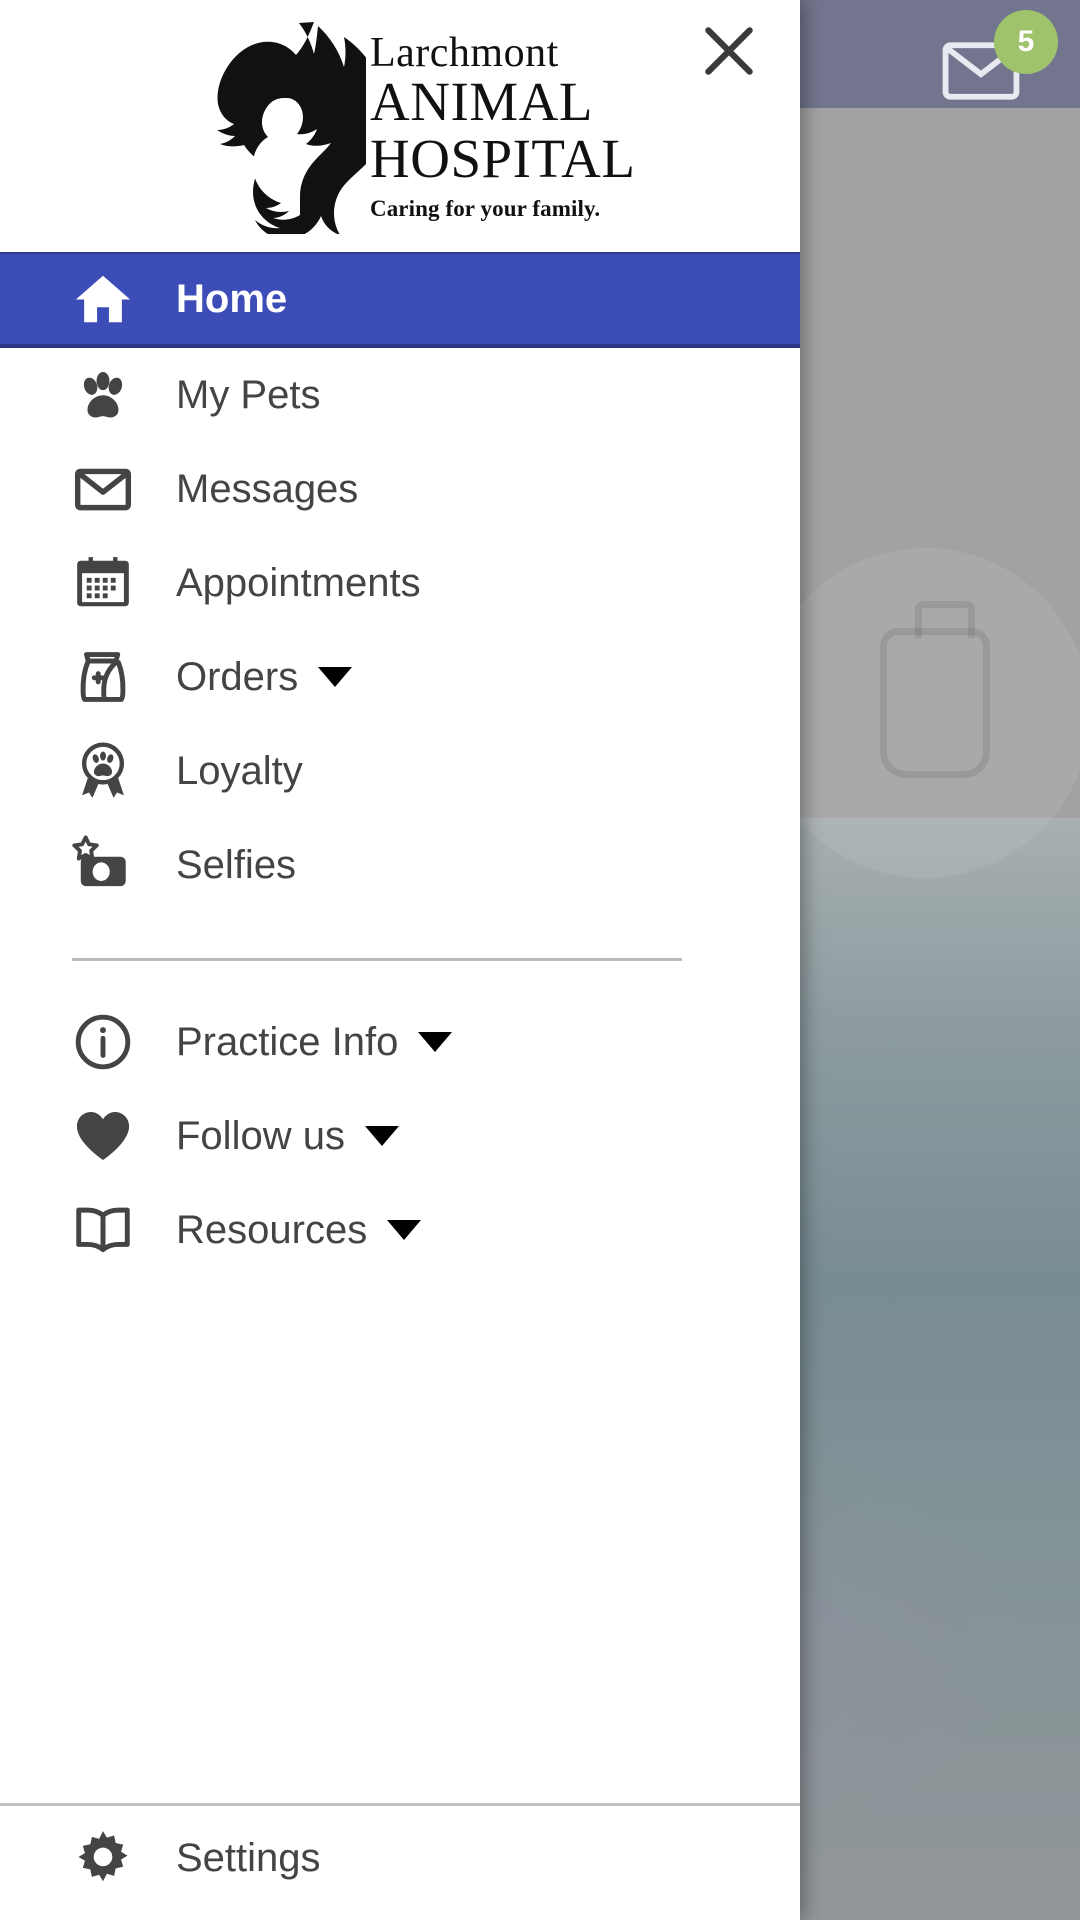 This screenshot has height=1920, width=1080. What do you see at coordinates (267, 488) in the screenshot?
I see `sidebar-item-label: Messages` at bounding box center [267, 488].